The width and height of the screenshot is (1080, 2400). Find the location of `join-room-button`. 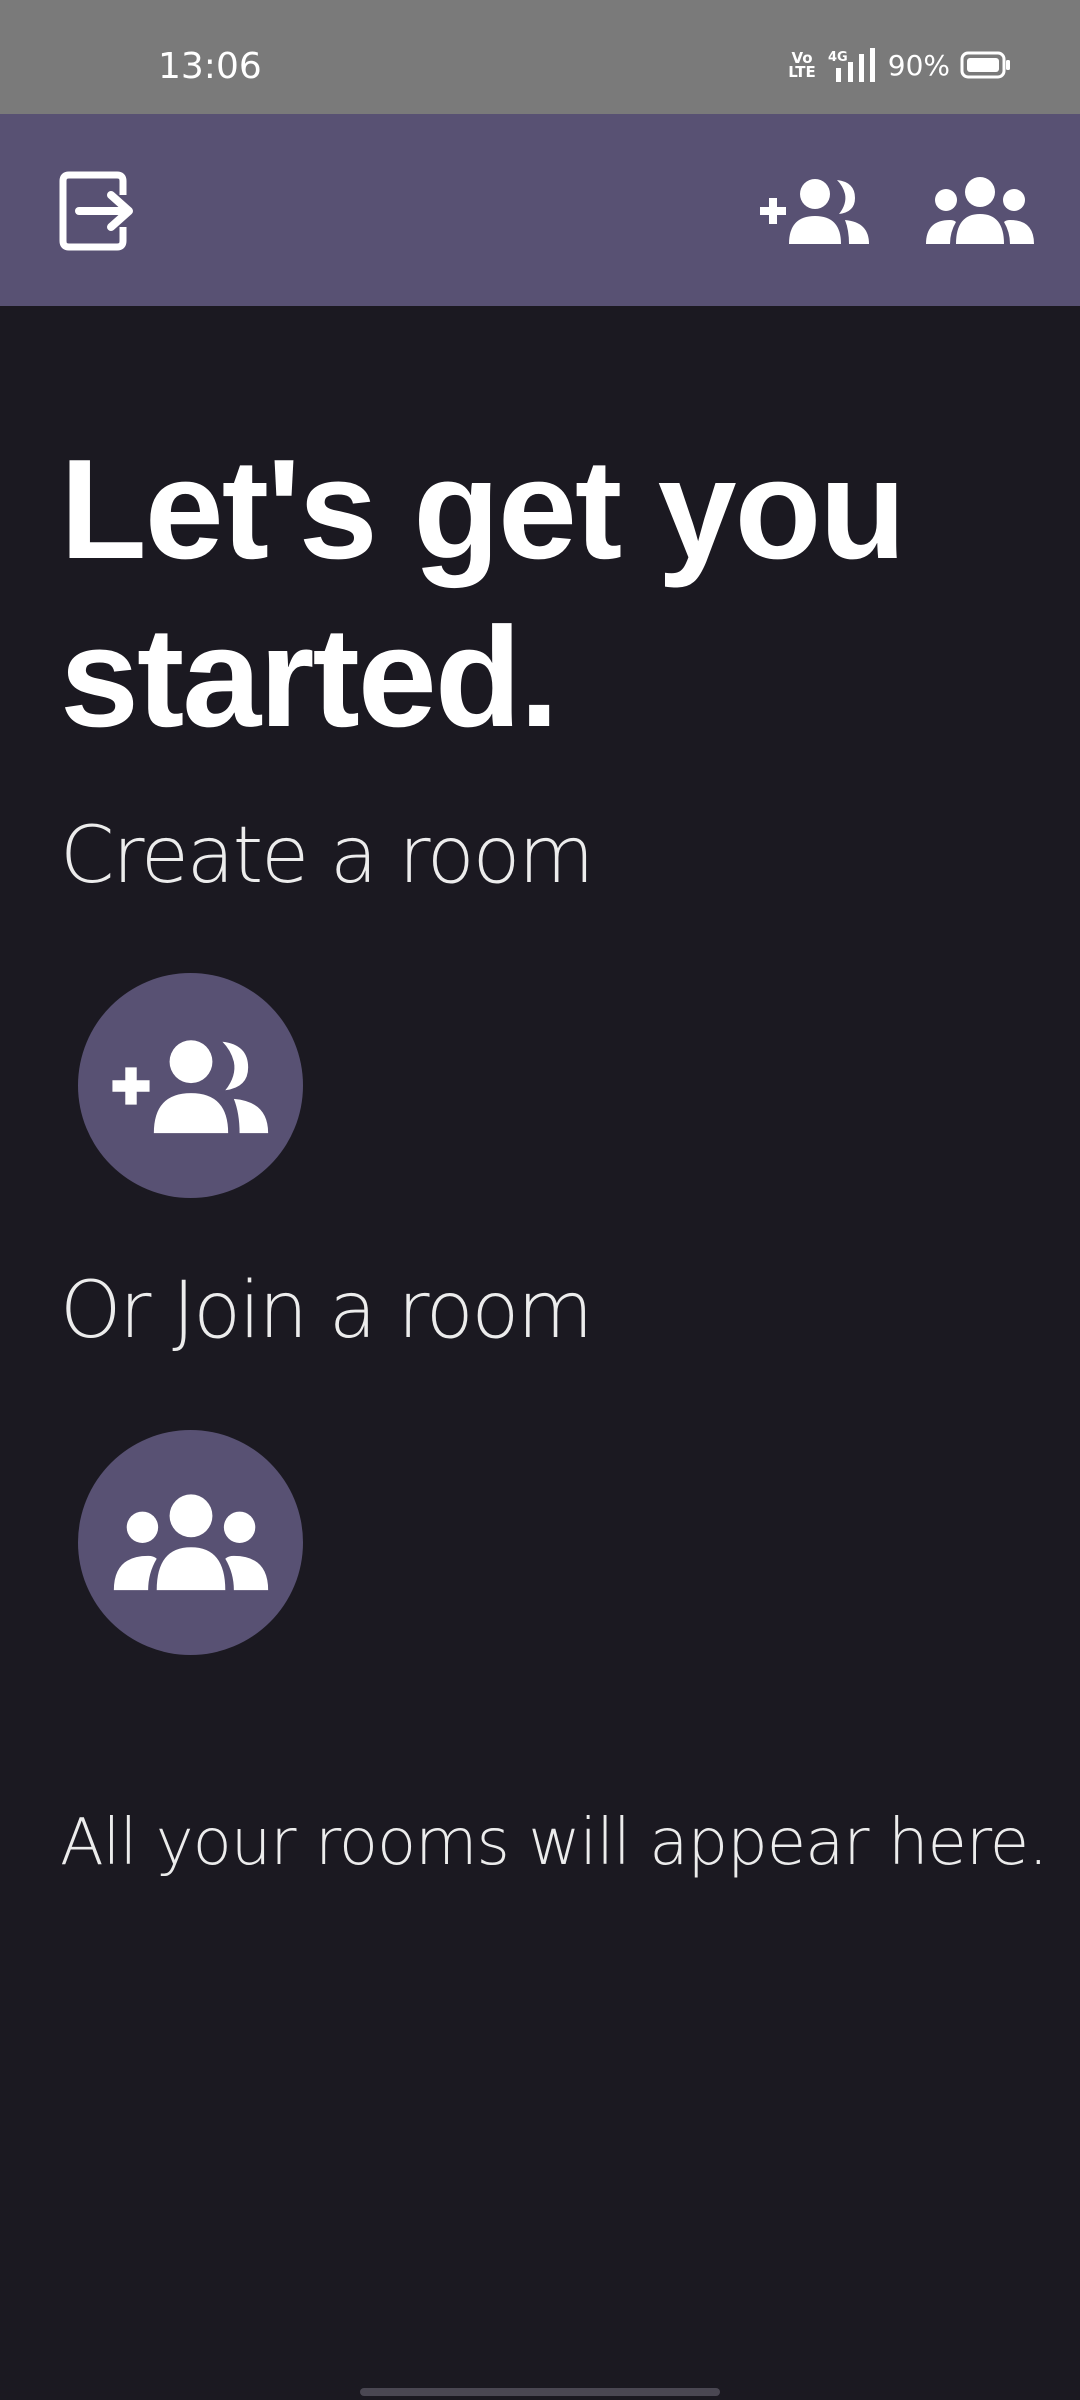

join-room-button is located at coordinates (190, 1542).